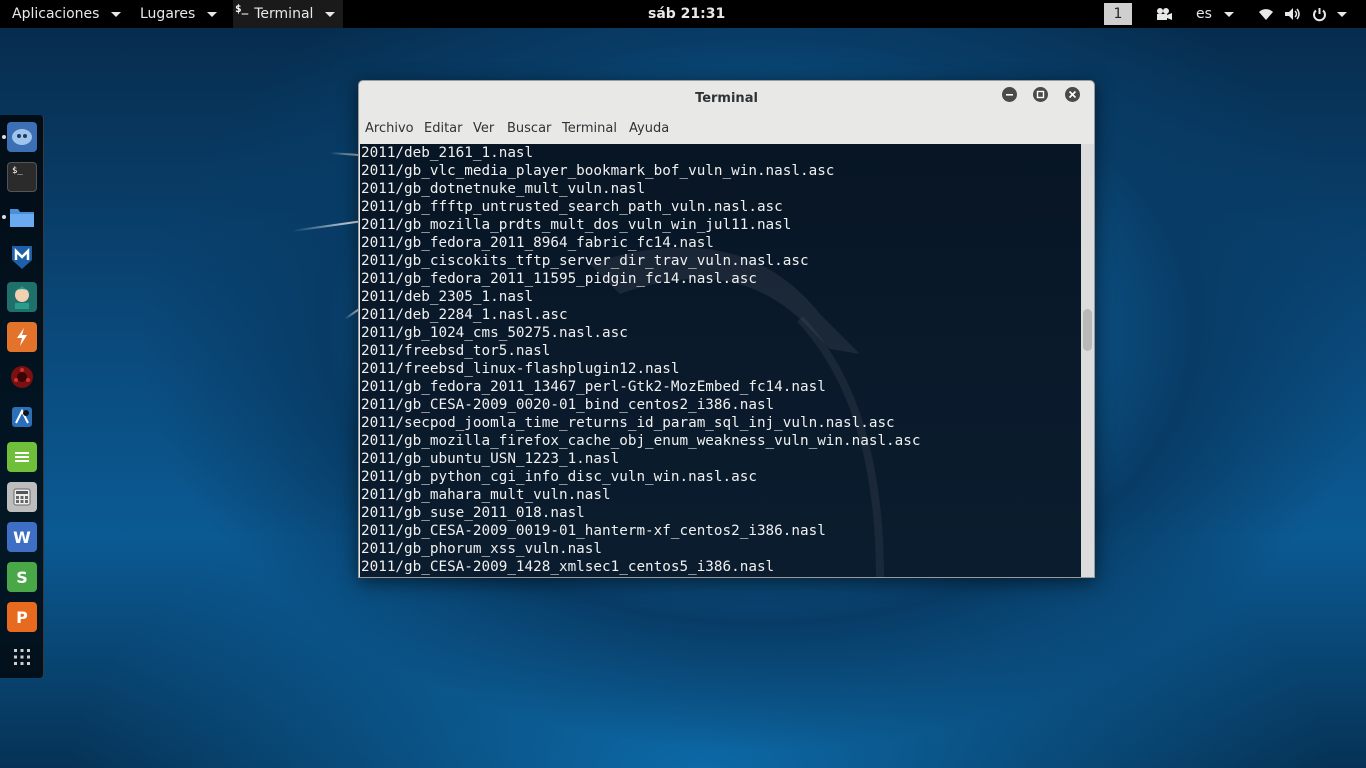  I want to click on terminal-line: 2011/deb_2284_1.nasl.asc, so click(464, 315).